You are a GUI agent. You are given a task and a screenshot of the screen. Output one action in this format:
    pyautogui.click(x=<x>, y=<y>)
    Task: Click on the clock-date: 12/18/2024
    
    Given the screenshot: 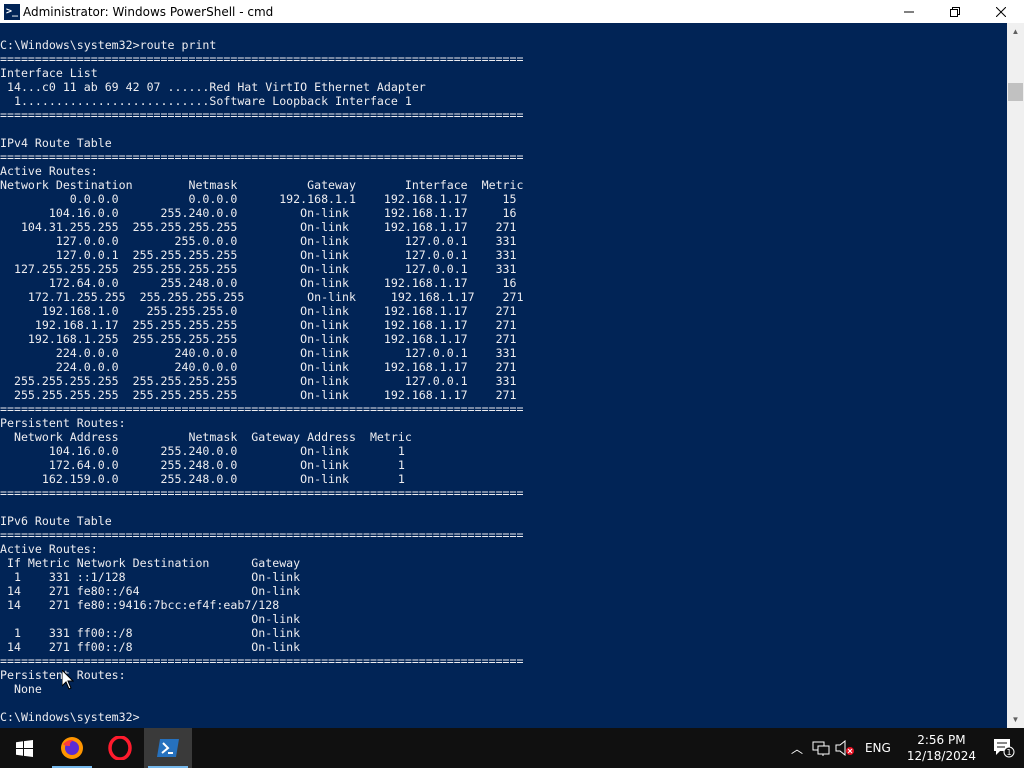 What is the action you would take?
    pyautogui.click(x=941, y=756)
    